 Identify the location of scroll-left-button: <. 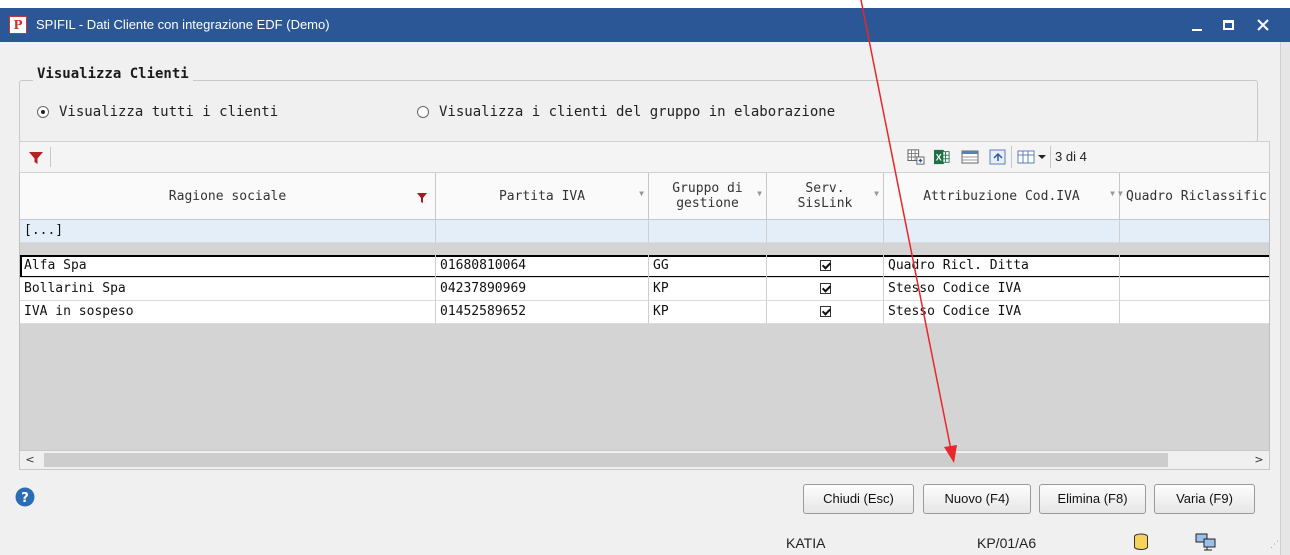
(30, 460).